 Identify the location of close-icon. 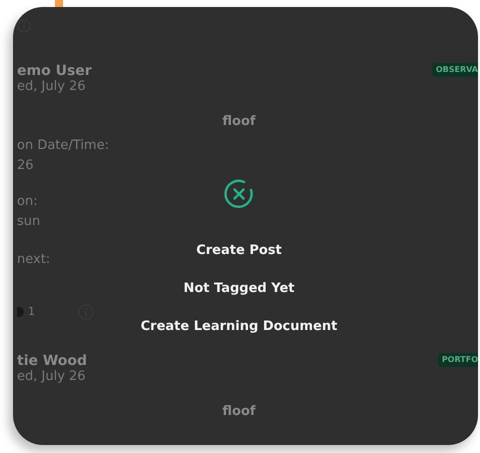
(239, 194).